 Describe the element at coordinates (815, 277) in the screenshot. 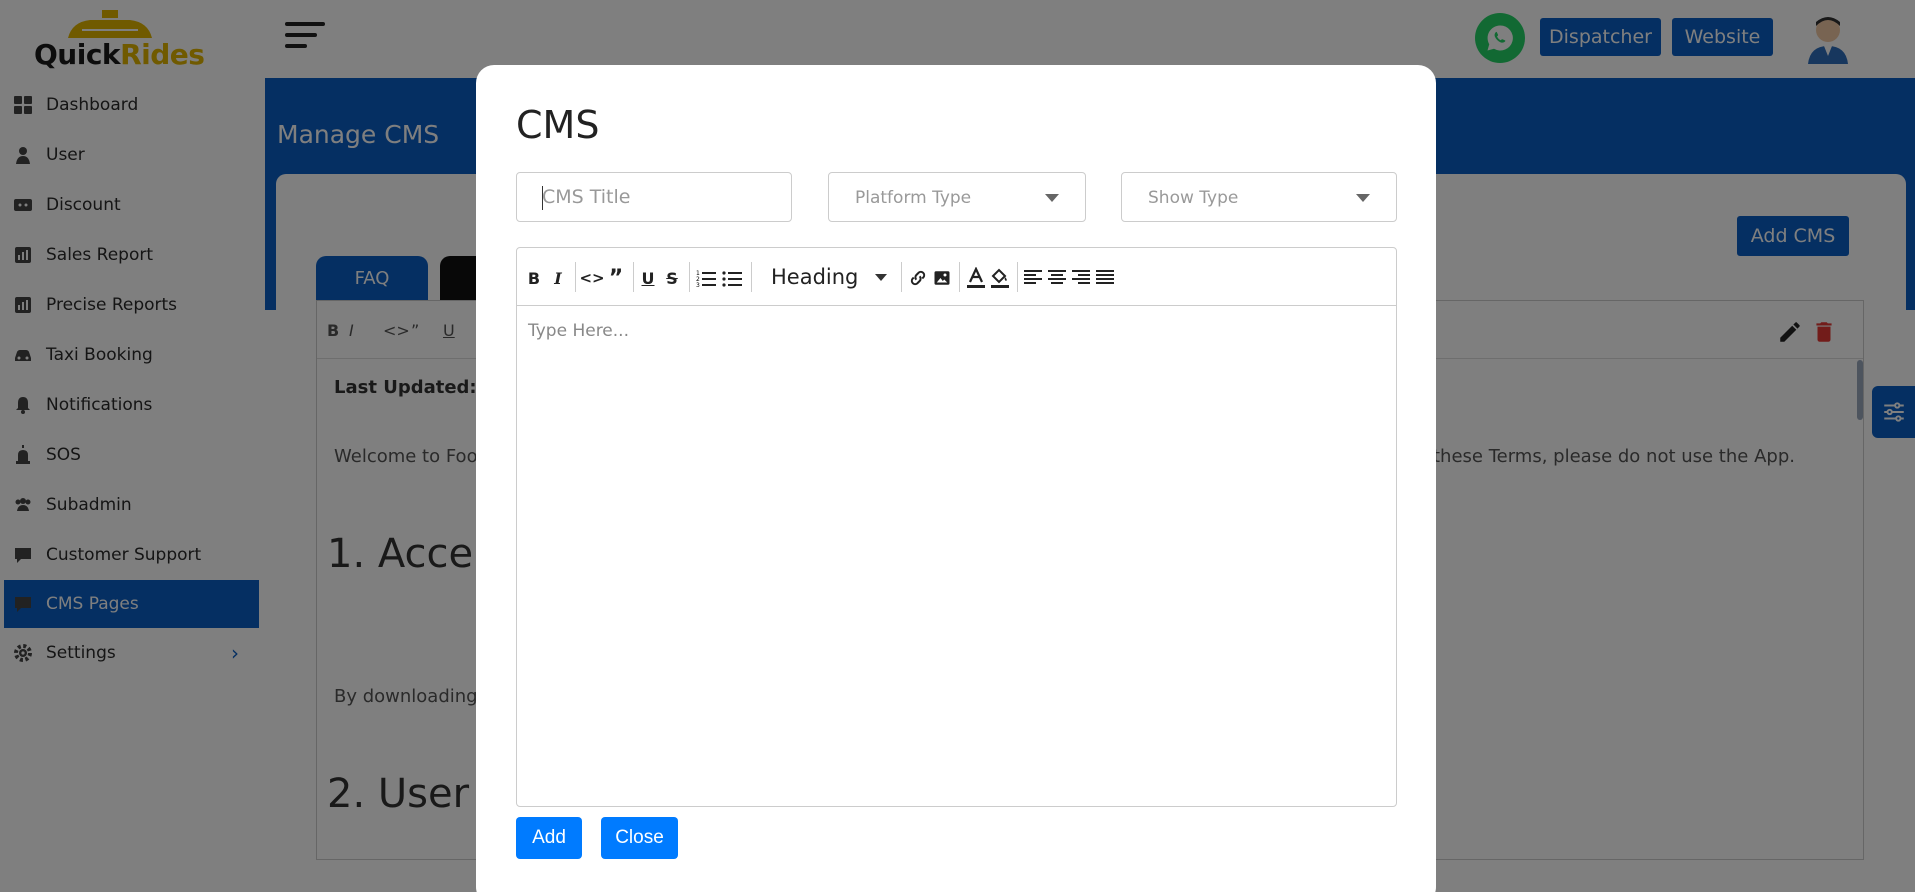

I see `heading-select-value: Heading` at that location.